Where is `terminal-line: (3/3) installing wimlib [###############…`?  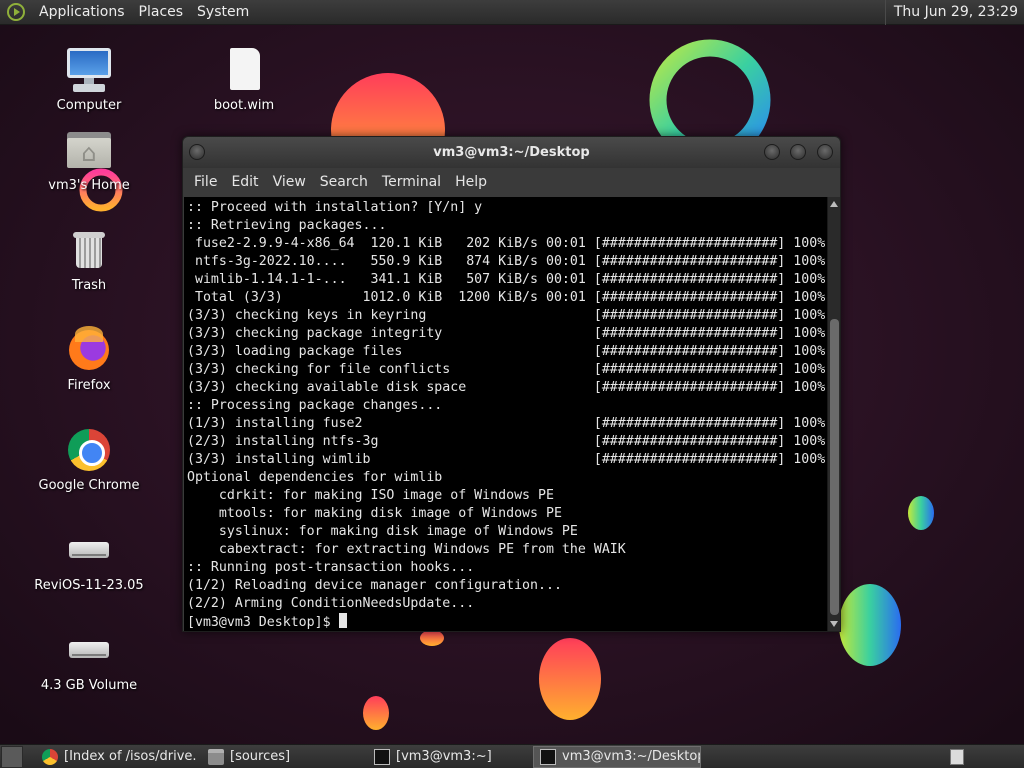 terminal-line: (3/3) installing wimlib [###############… is located at coordinates (506, 459).